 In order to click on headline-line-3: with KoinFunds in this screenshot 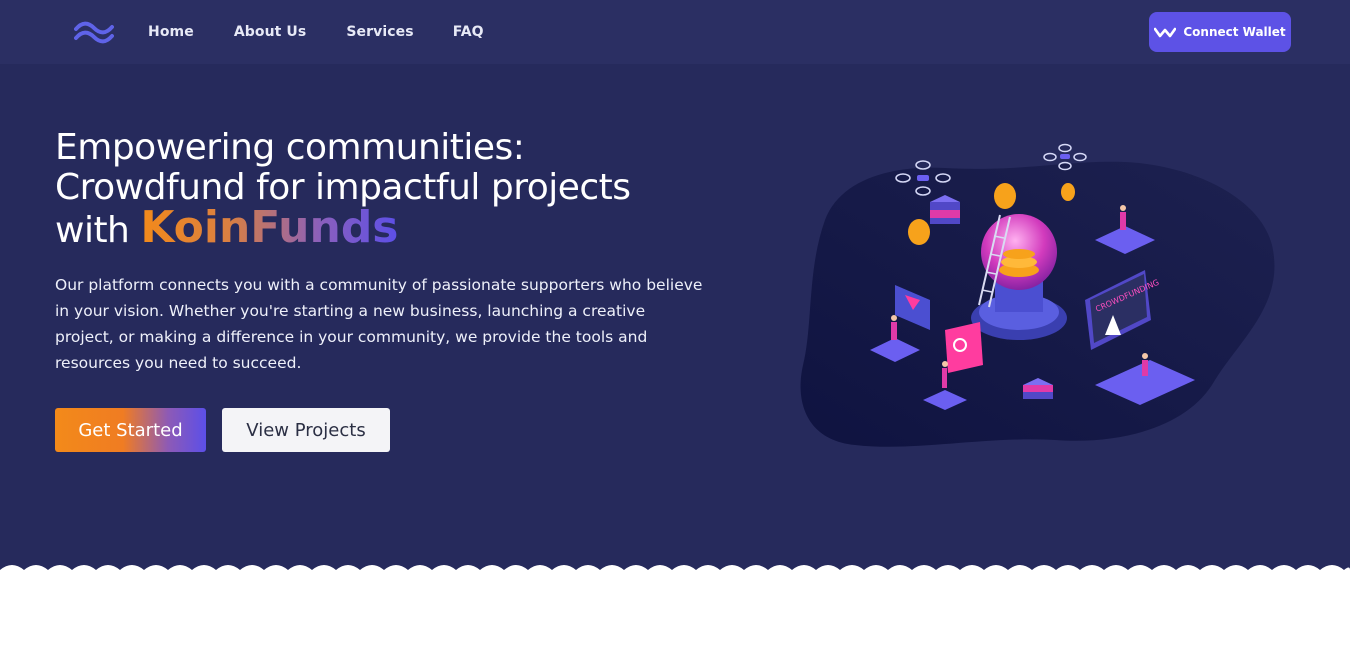, I will do `click(415, 228)`.